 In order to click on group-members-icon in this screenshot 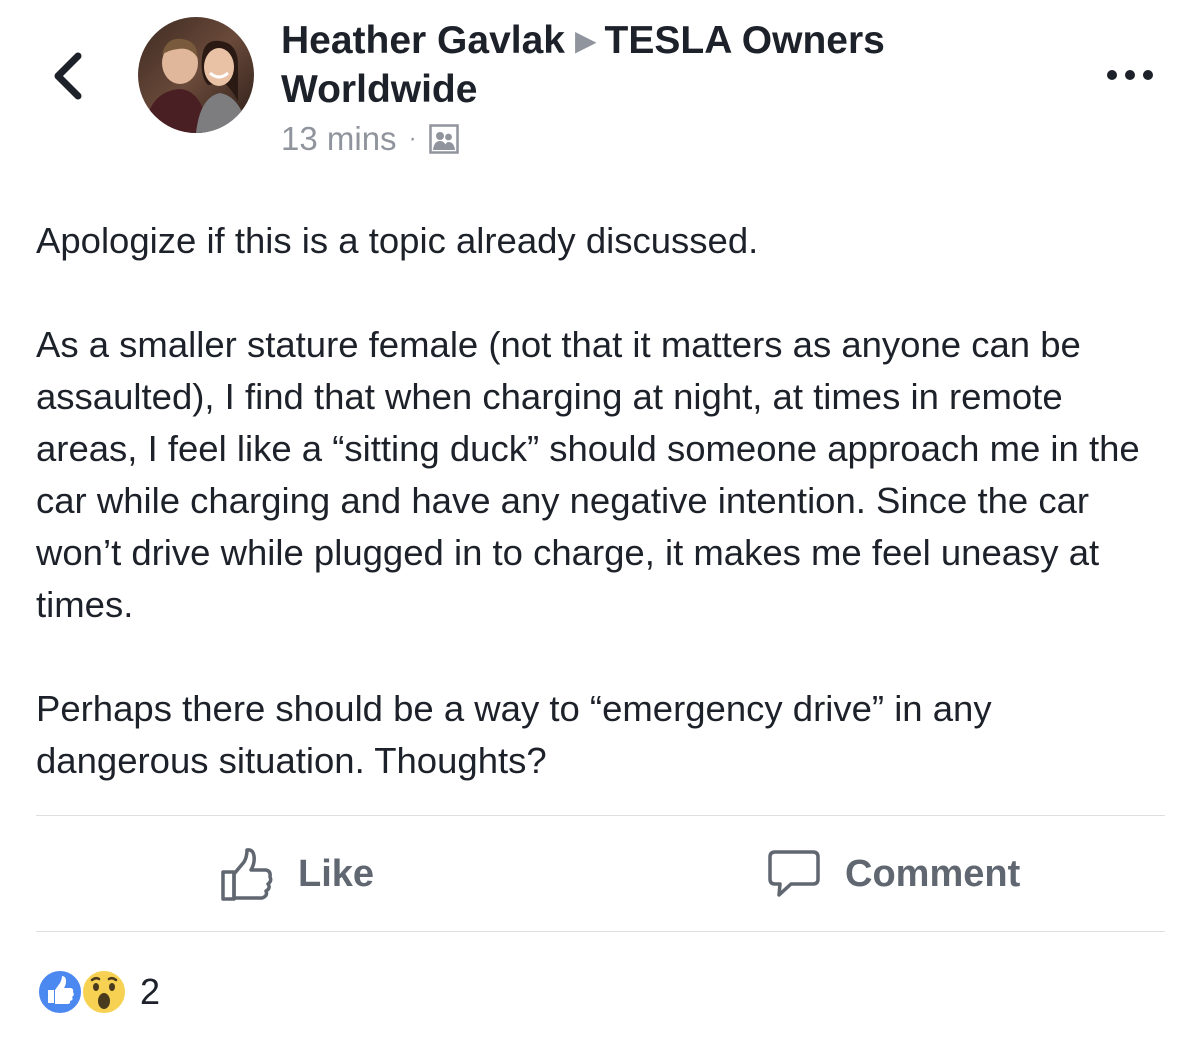, I will do `click(443, 139)`.